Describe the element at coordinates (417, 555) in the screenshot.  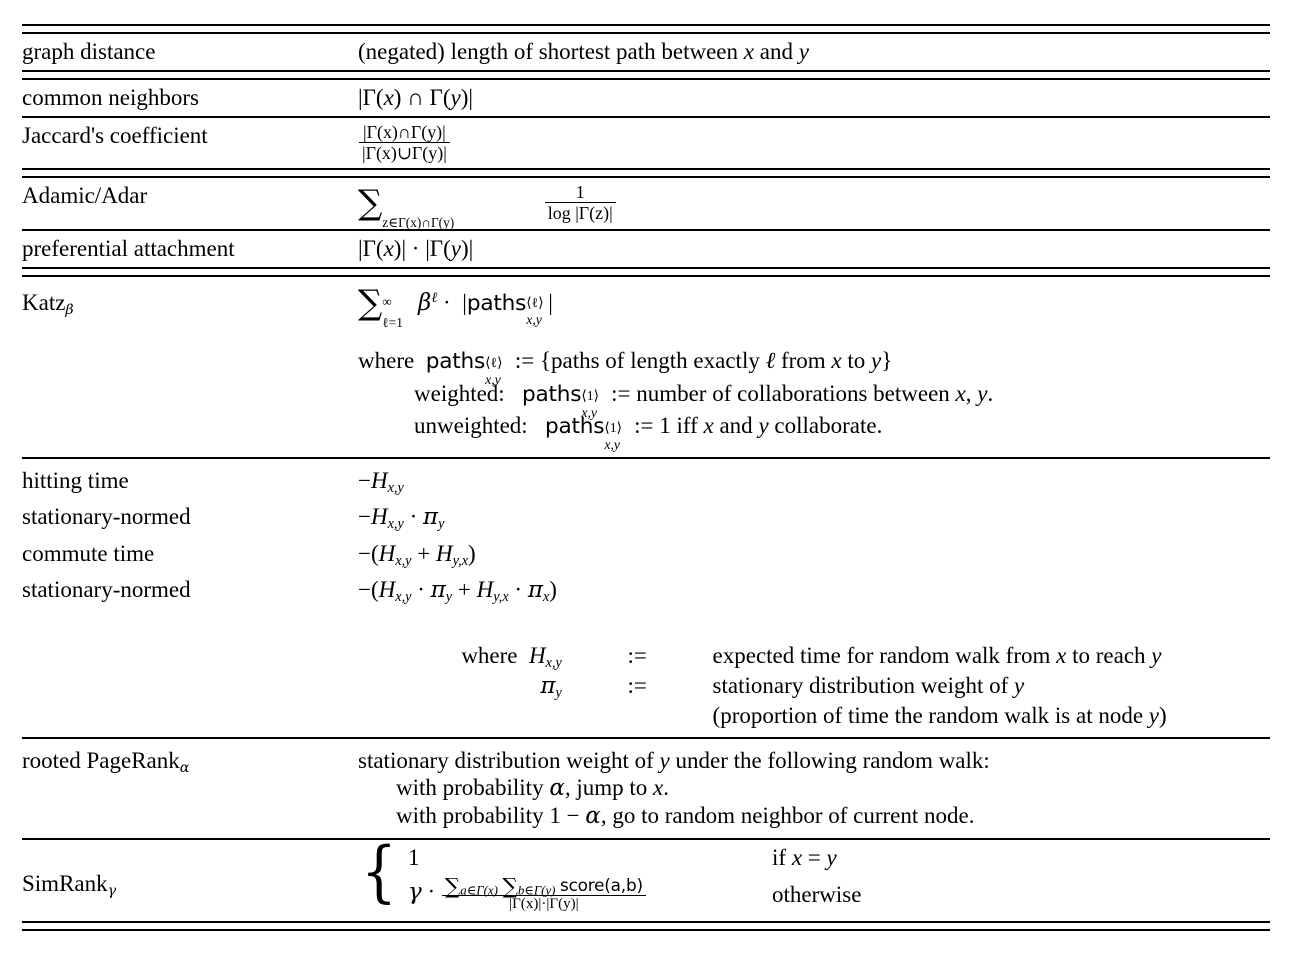
I see `row-formula-commute-time: −(Hx,y + Hy,x)` at that location.